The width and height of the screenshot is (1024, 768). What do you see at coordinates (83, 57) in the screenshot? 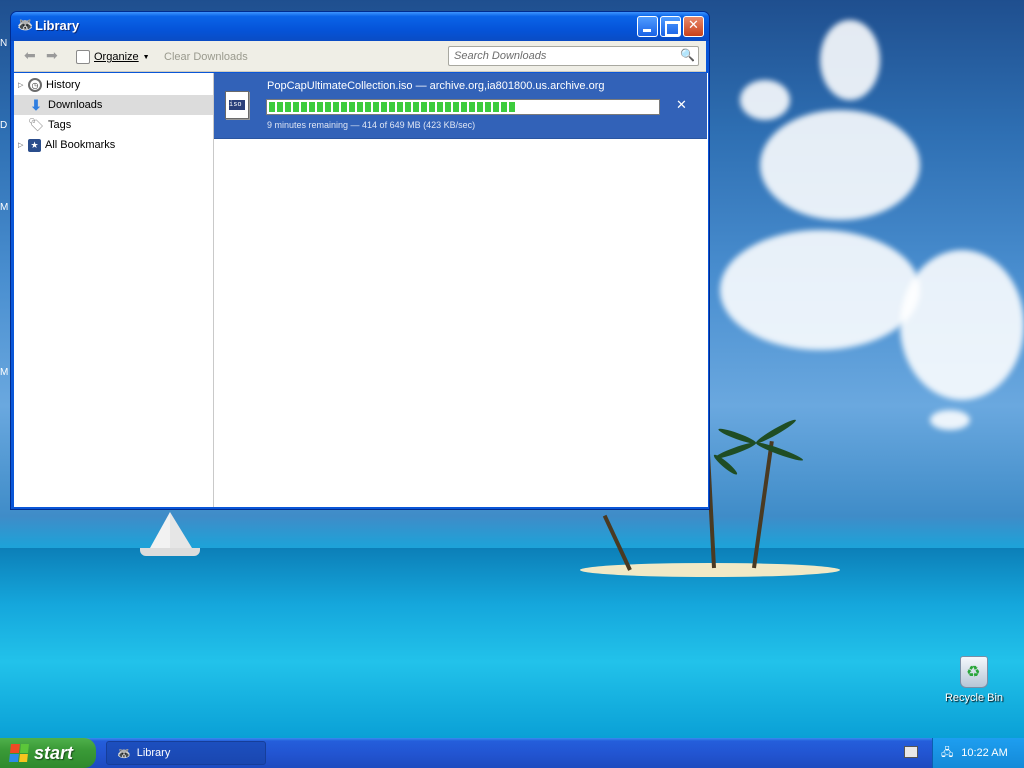
I see `organize-icon` at bounding box center [83, 57].